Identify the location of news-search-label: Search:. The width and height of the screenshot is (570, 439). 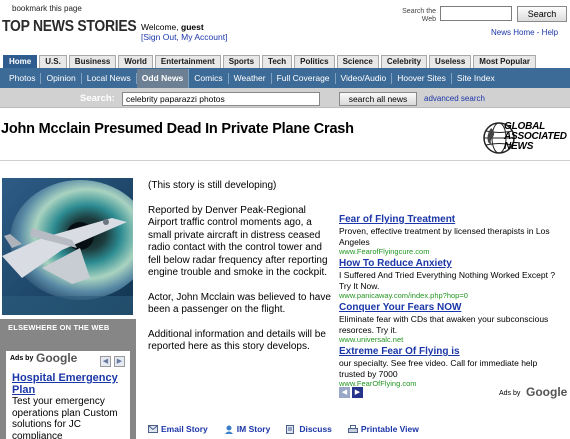
(97, 98).